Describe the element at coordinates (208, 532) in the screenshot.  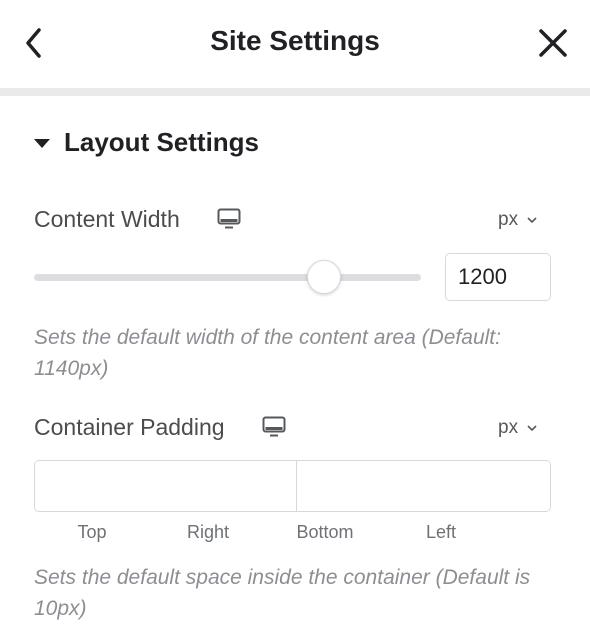
I see `padding-right-label: Right` at that location.